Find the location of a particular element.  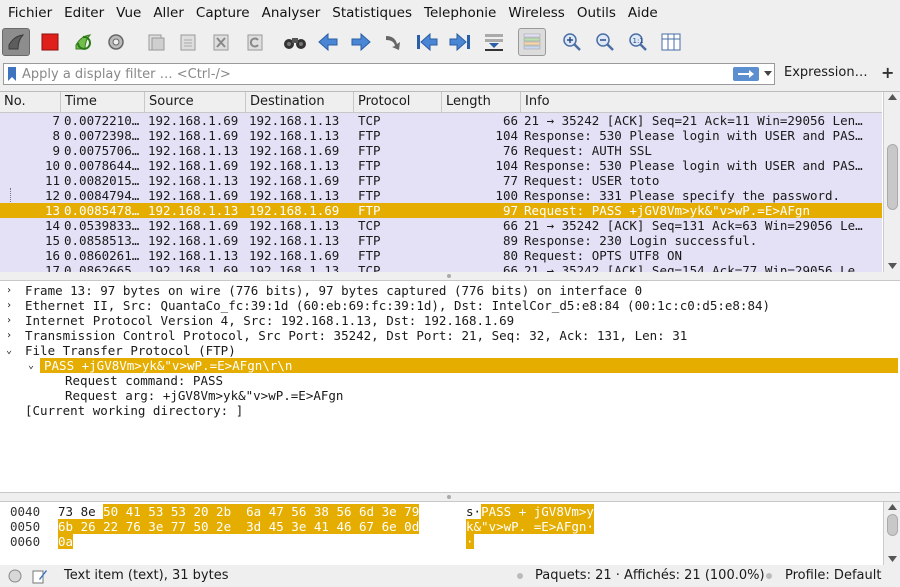

reload-file-icon is located at coordinates (255, 42).